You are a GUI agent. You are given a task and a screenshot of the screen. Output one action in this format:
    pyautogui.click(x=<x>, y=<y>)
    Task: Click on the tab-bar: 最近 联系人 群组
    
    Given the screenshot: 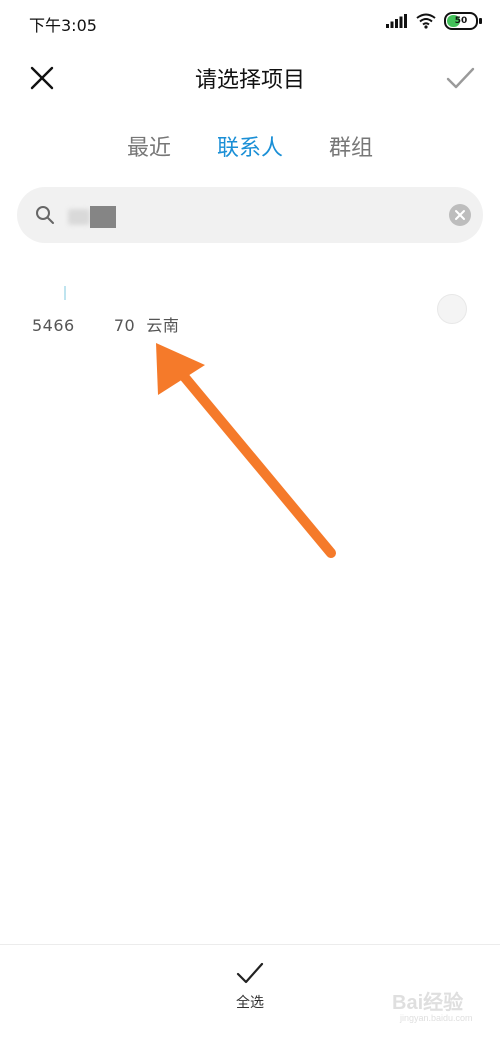 What is the action you would take?
    pyautogui.click(x=250, y=152)
    